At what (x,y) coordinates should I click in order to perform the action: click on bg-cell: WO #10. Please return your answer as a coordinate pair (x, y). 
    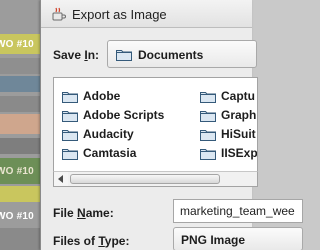
    Looking at the image, I should click on (20, 216).